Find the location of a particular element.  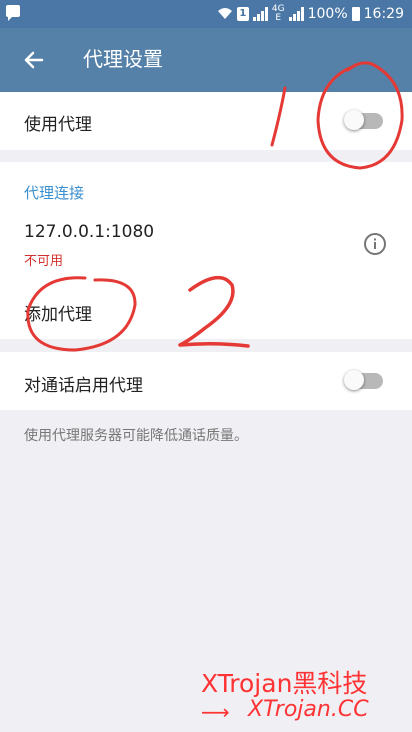

use-proxy-toggle is located at coordinates (363, 120).